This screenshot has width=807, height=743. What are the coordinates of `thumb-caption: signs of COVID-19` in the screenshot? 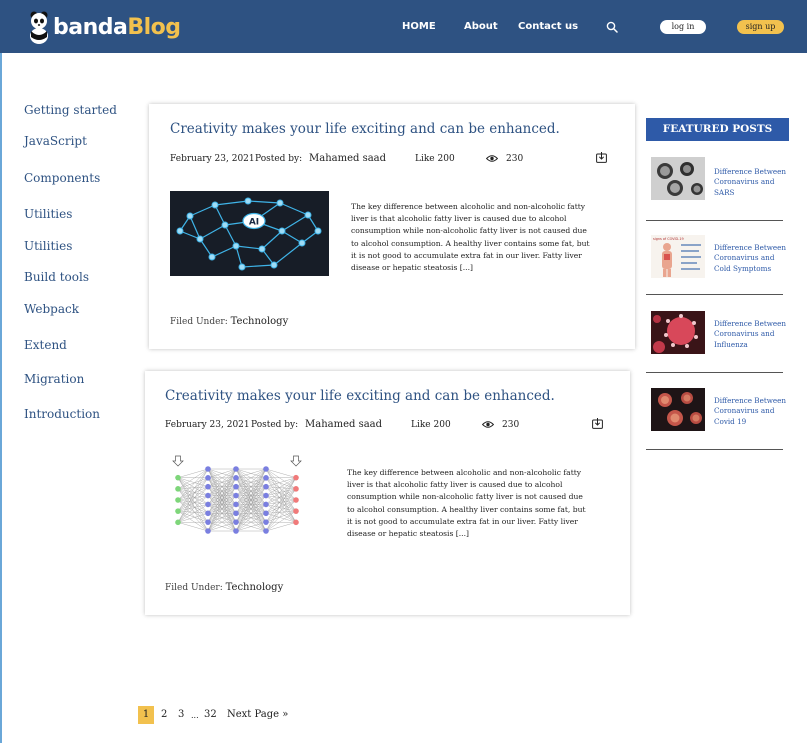 It's located at (668, 239).